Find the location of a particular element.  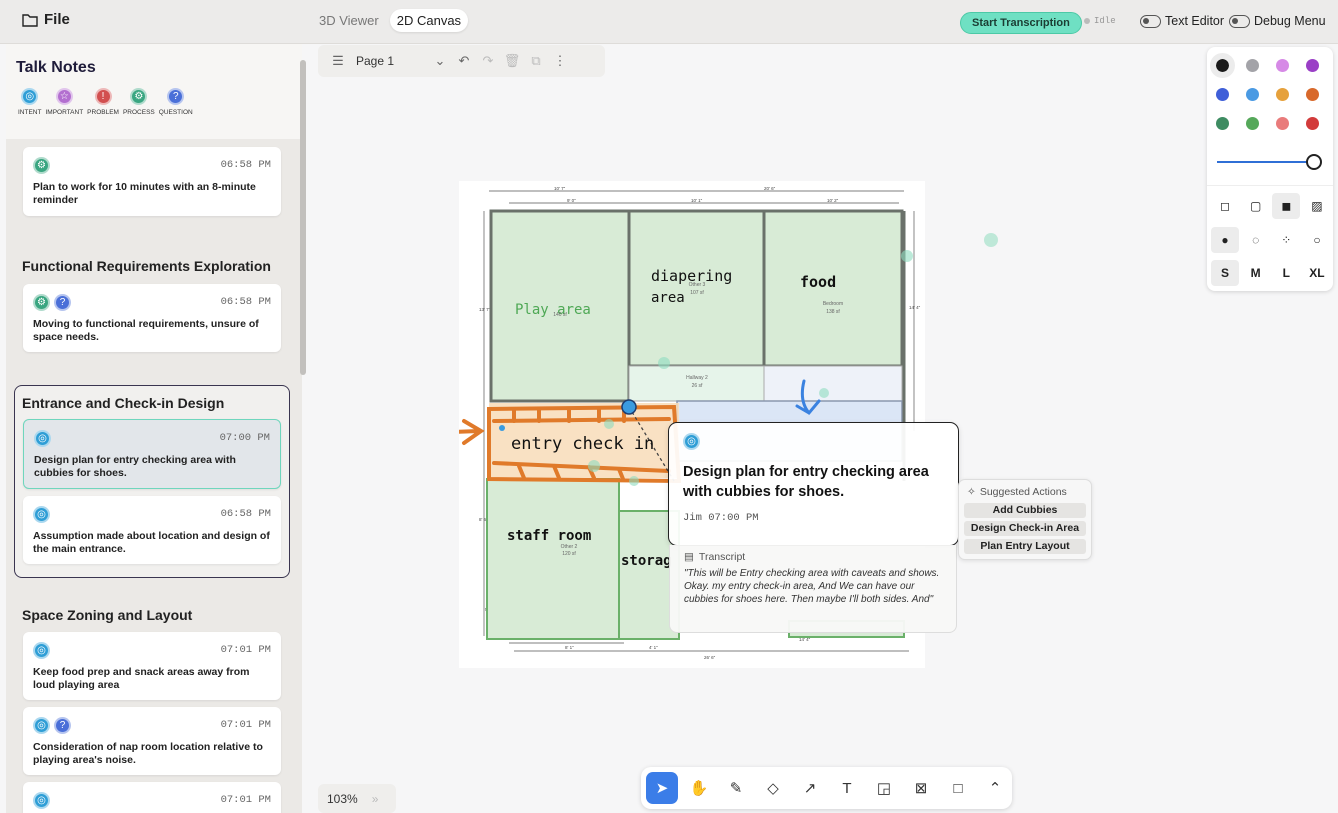

file-menu-button: File is located at coordinates (46, 19).